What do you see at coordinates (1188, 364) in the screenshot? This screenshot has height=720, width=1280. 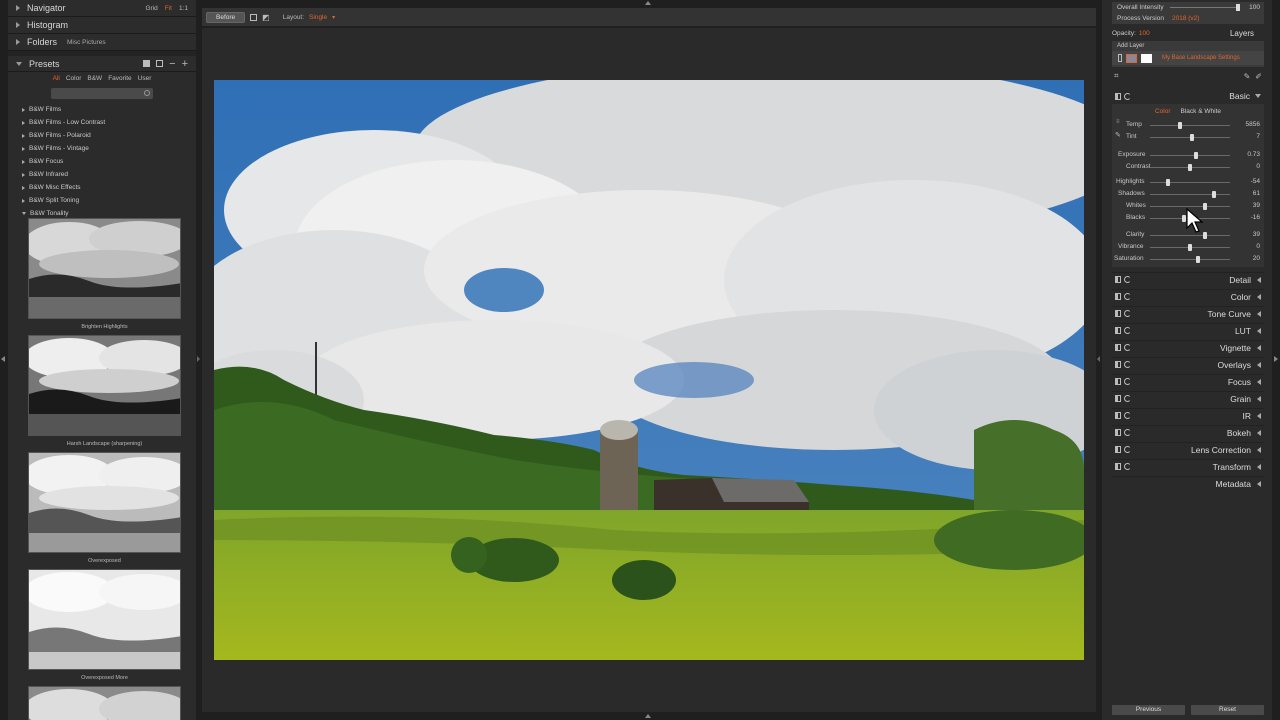 I see `section-header-overlays: Overlays` at bounding box center [1188, 364].